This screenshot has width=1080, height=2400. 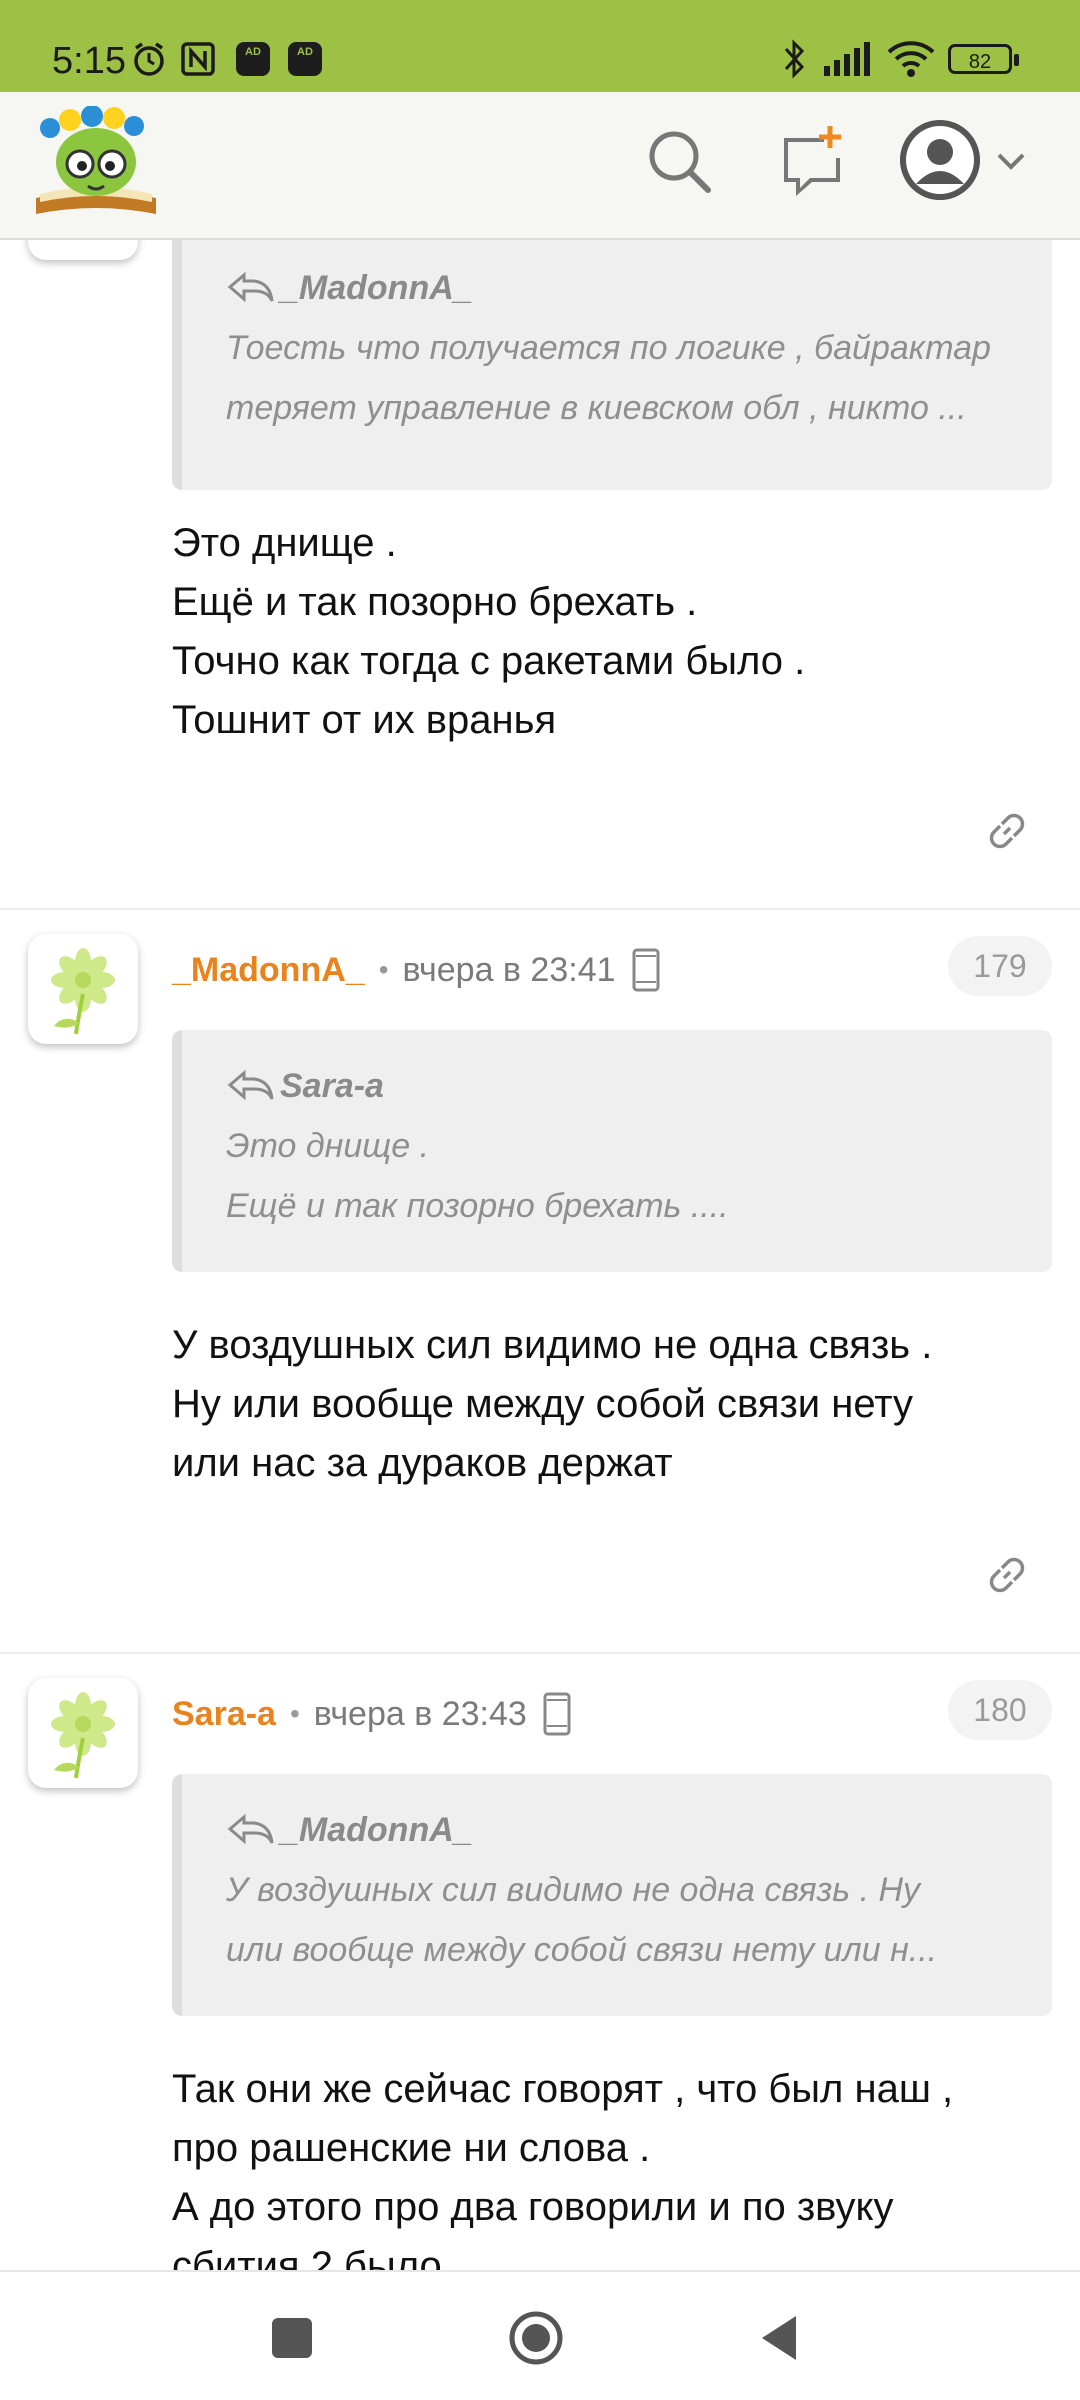 What do you see at coordinates (911, 59) in the screenshot?
I see `wifi-icon` at bounding box center [911, 59].